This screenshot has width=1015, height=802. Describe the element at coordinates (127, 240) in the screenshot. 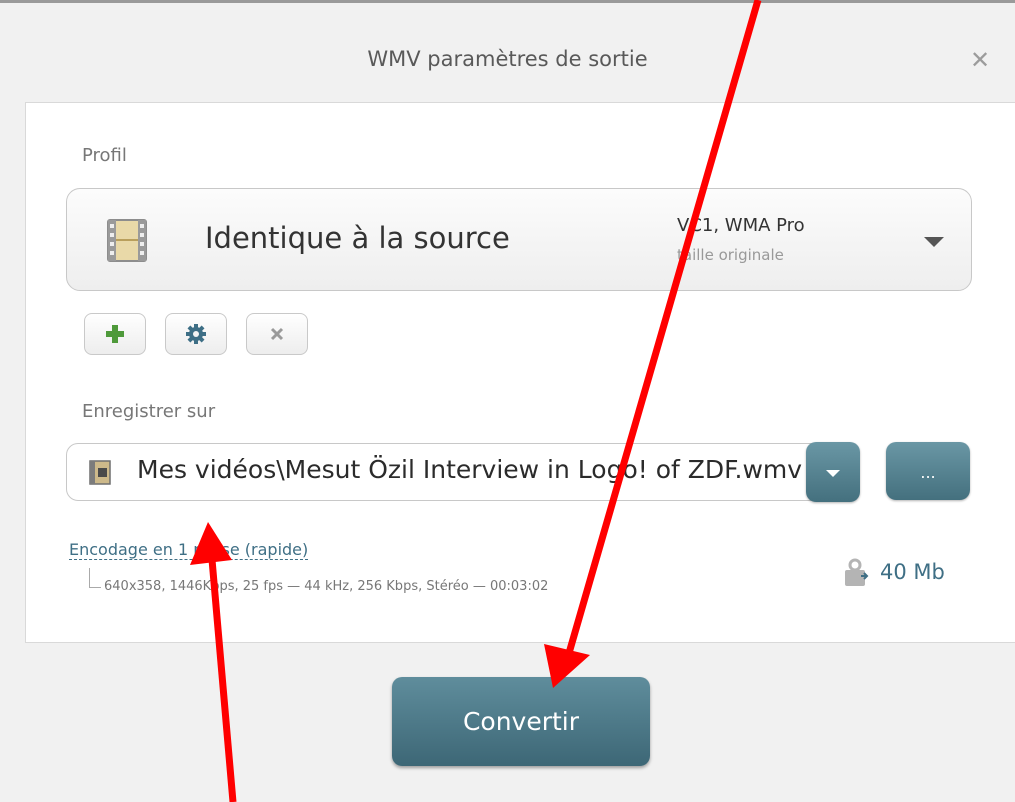

I see `film-icon` at that location.